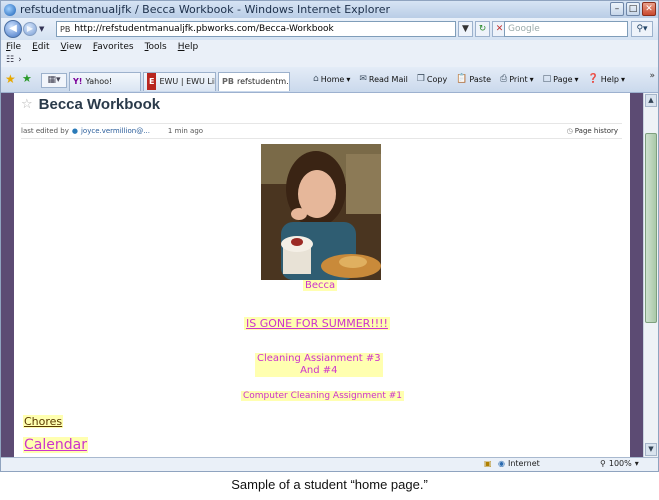  Describe the element at coordinates (316, 79) in the screenshot. I see `home-icon: ⌂` at that location.